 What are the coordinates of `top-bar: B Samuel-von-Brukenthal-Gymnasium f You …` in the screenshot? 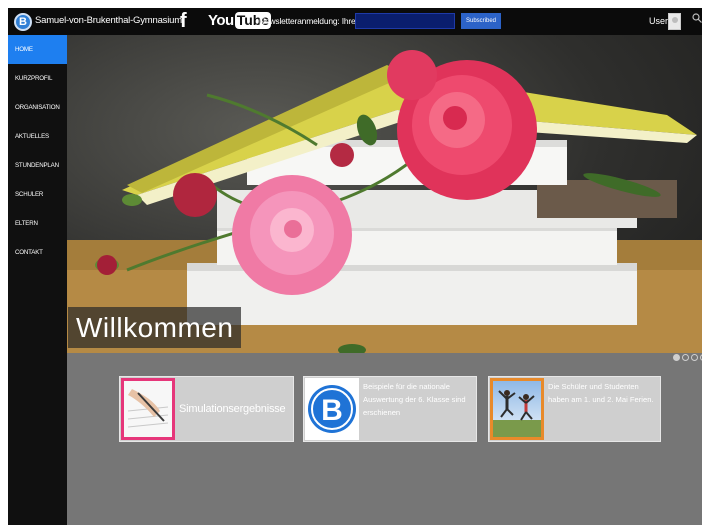 It's located at (355, 21).